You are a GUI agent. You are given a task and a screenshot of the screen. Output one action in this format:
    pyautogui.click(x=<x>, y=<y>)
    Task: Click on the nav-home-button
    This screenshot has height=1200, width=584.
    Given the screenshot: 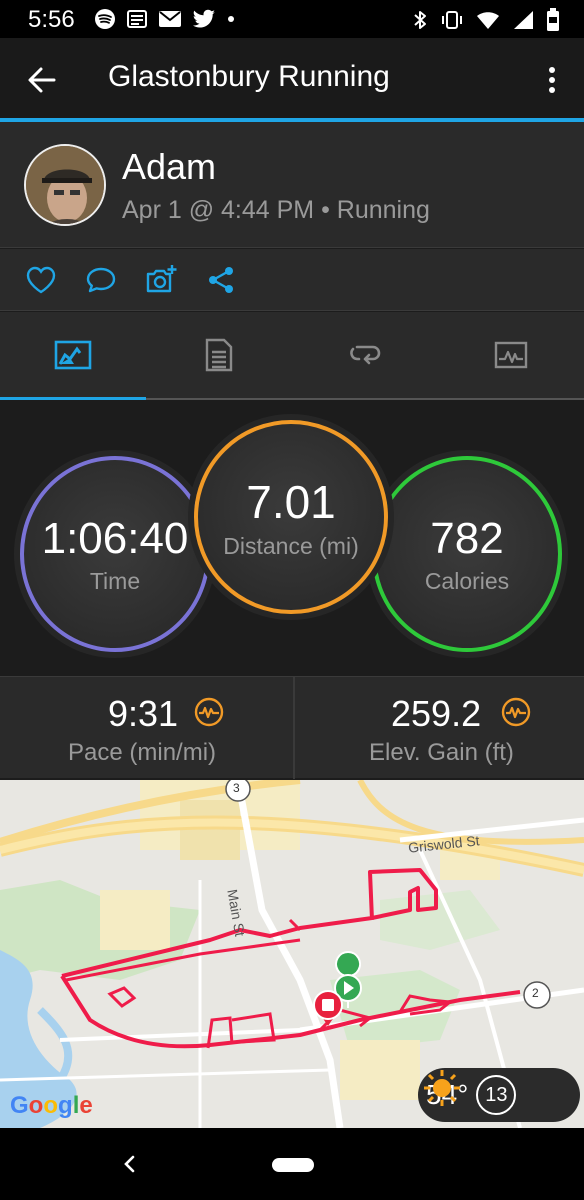 What is the action you would take?
    pyautogui.click(x=293, y=1165)
    